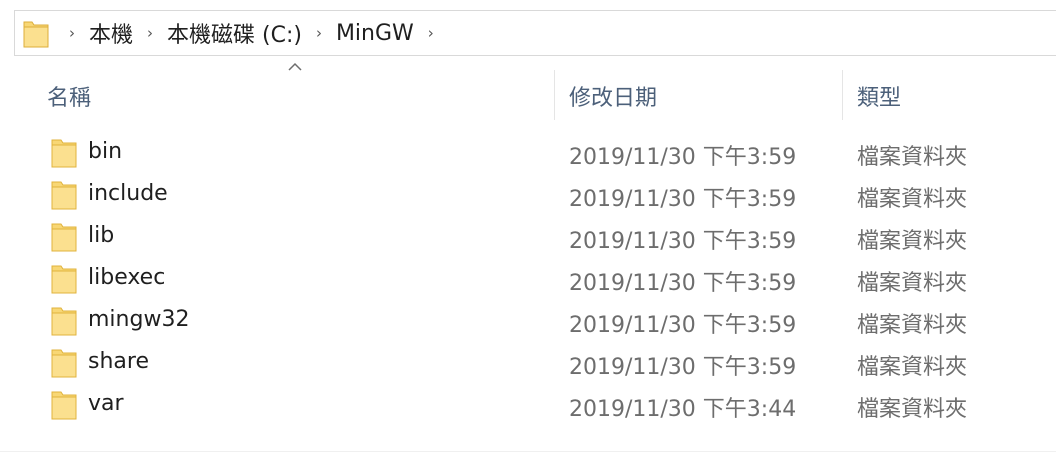  Describe the element at coordinates (138, 319) in the screenshot. I see `file-name: mingw32` at that location.